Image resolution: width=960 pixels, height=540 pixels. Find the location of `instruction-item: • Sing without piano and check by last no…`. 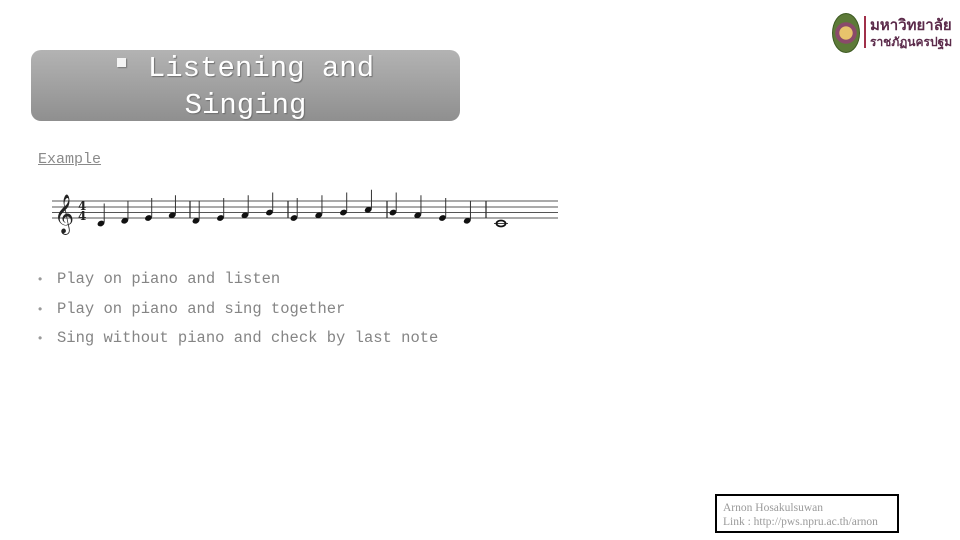

instruction-item: • Sing without piano and check by last no… is located at coordinates (238, 338).